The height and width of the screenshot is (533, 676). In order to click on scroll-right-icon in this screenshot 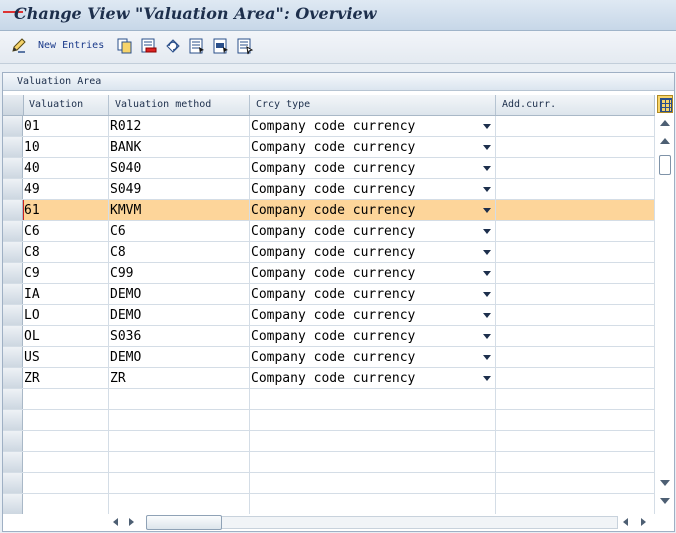, I will do `click(131, 522)`.